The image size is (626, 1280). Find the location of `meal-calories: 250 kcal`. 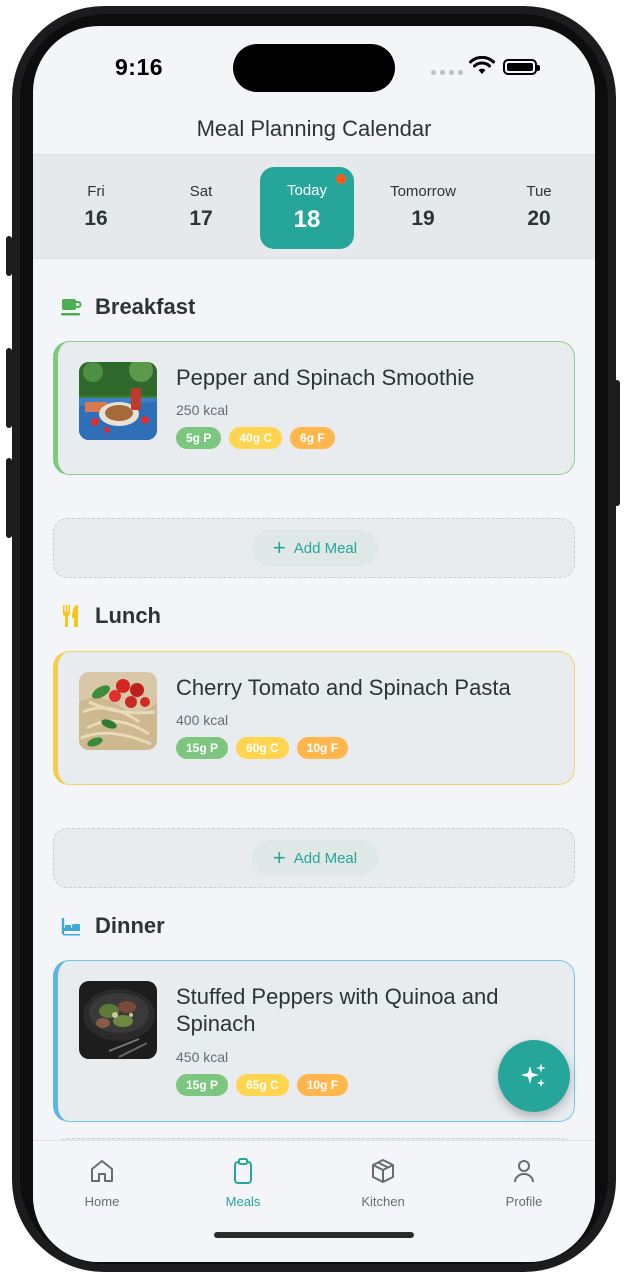

meal-calories: 250 kcal is located at coordinates (202, 410).